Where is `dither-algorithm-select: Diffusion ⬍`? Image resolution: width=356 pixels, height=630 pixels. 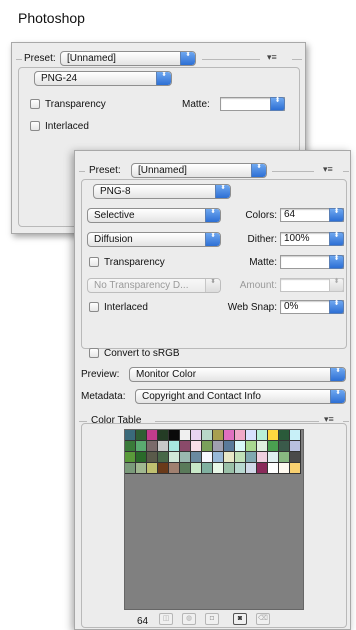 dither-algorithm-select: Diffusion ⬍ is located at coordinates (154, 239).